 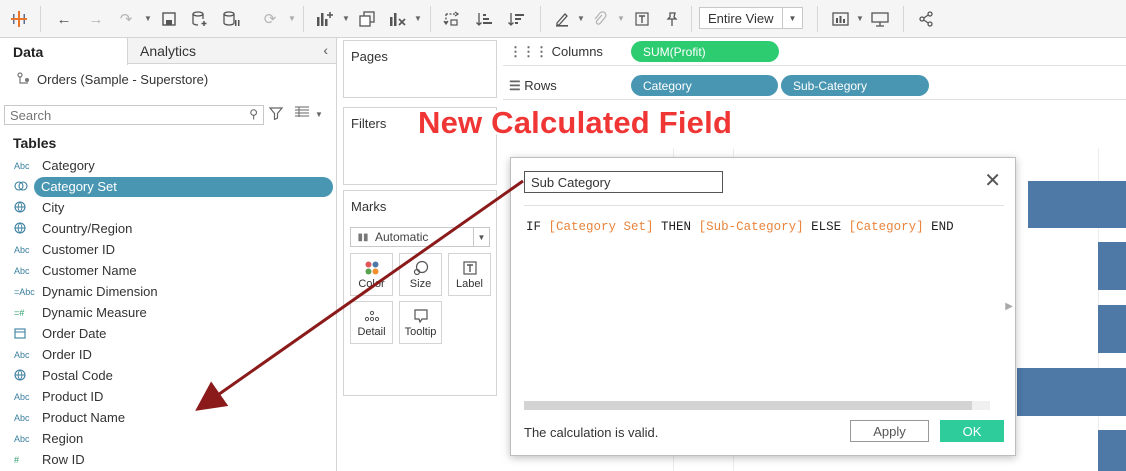 I want to click on label-button: Label, so click(x=469, y=274).